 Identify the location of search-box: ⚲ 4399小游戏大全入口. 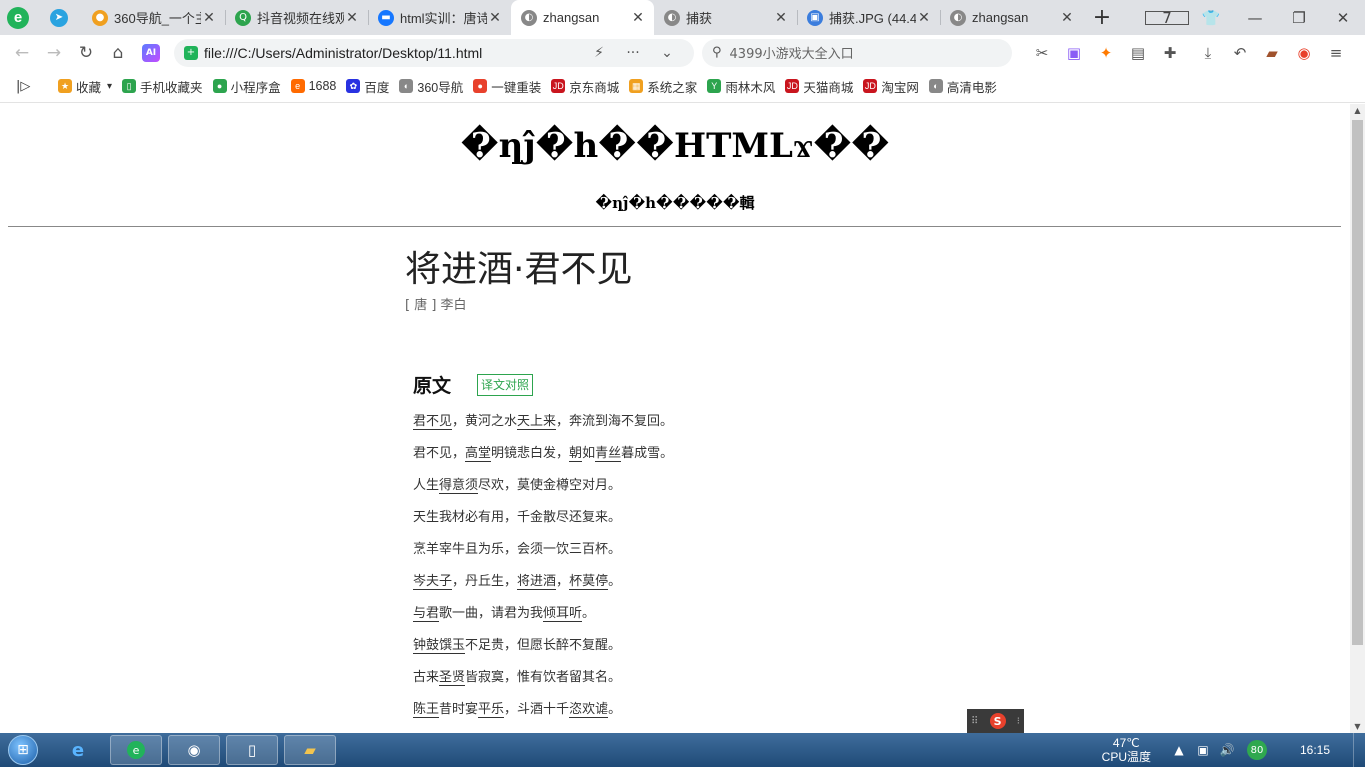
(857, 52).